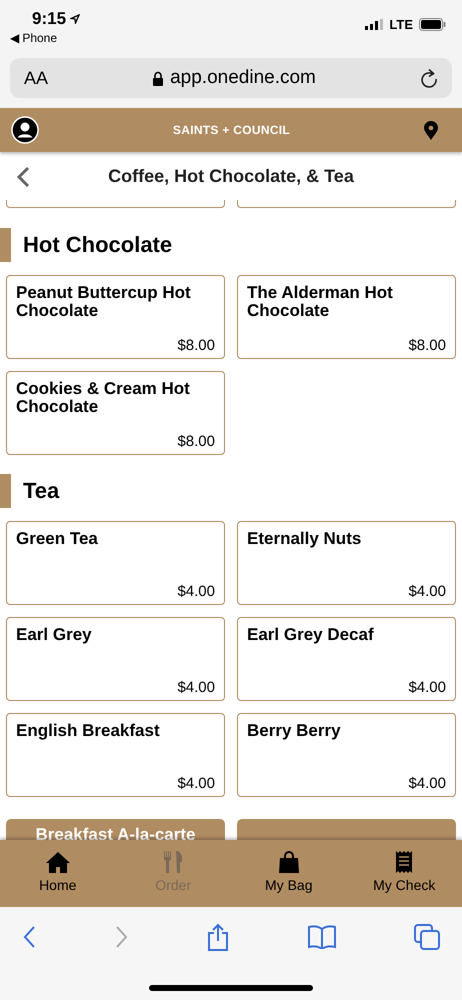 The width and height of the screenshot is (462, 1000). Describe the element at coordinates (431, 130) in the screenshot. I see `location-pin-icon` at that location.